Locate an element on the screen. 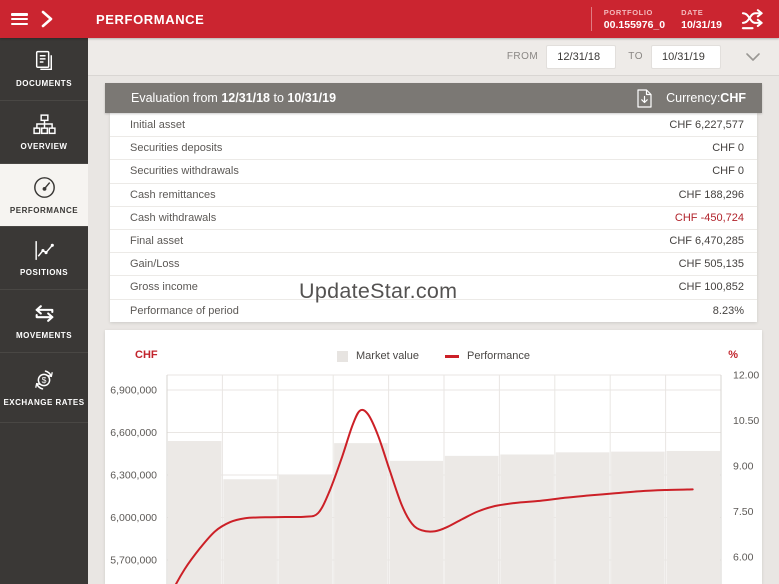 Image resolution: width=779 pixels, height=584 pixels. row-value: CHF 100,852 is located at coordinates (711, 287).